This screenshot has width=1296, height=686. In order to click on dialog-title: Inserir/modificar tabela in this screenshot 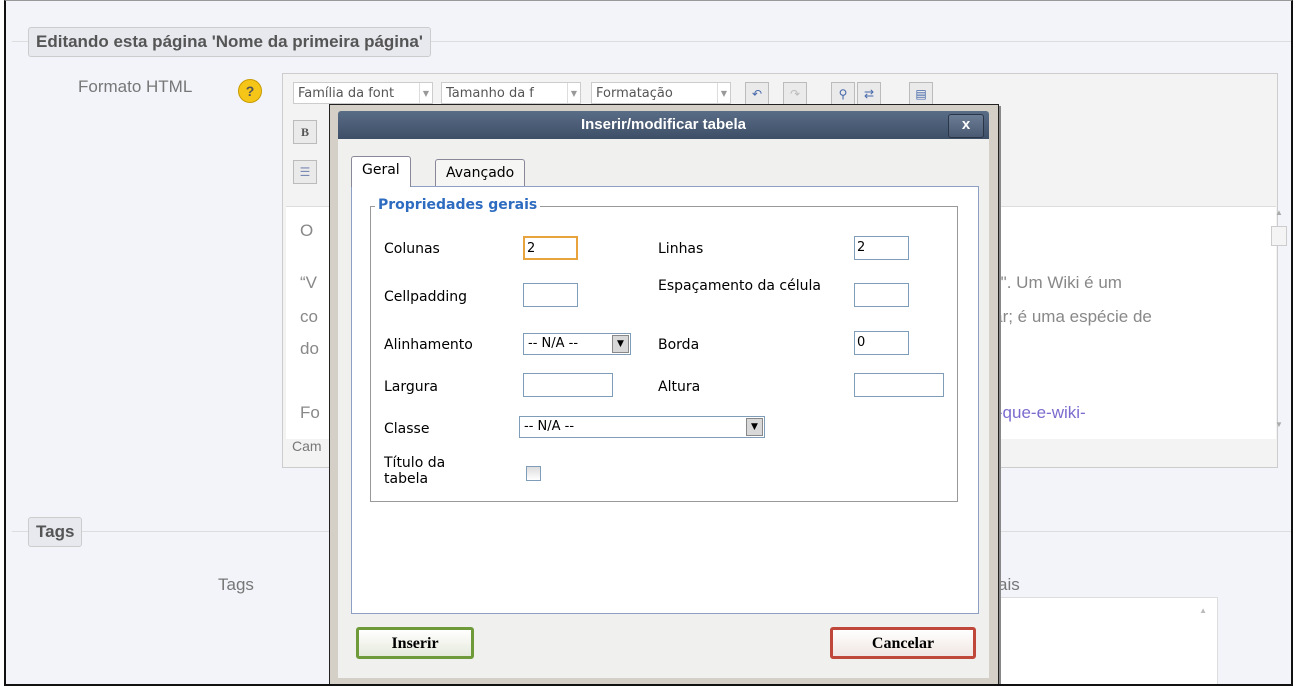, I will do `click(663, 125)`.